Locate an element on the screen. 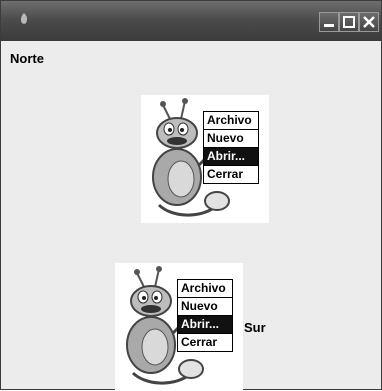 This screenshot has height=391, width=382. title-bar is located at coordinates (191, 21).